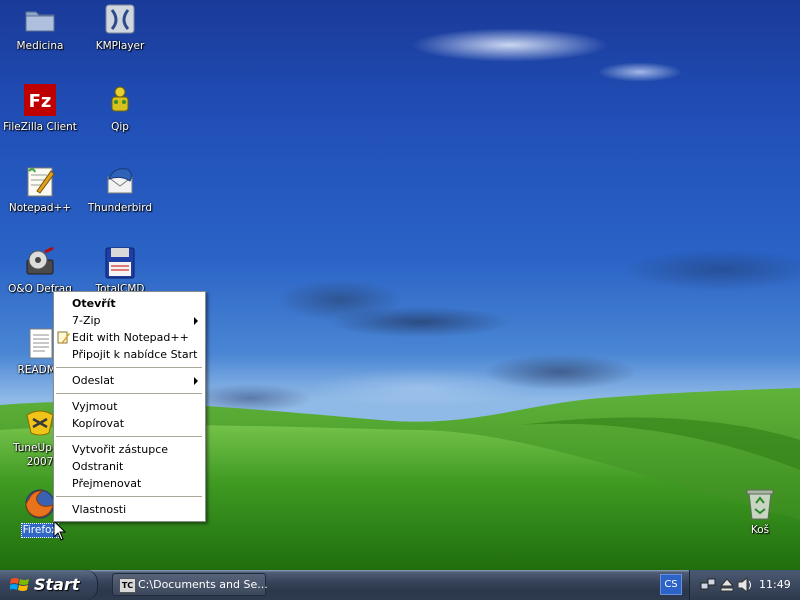 The image size is (800, 600). What do you see at coordinates (40, 127) in the screenshot?
I see `desktop-icon-label: FileZilla Client` at bounding box center [40, 127].